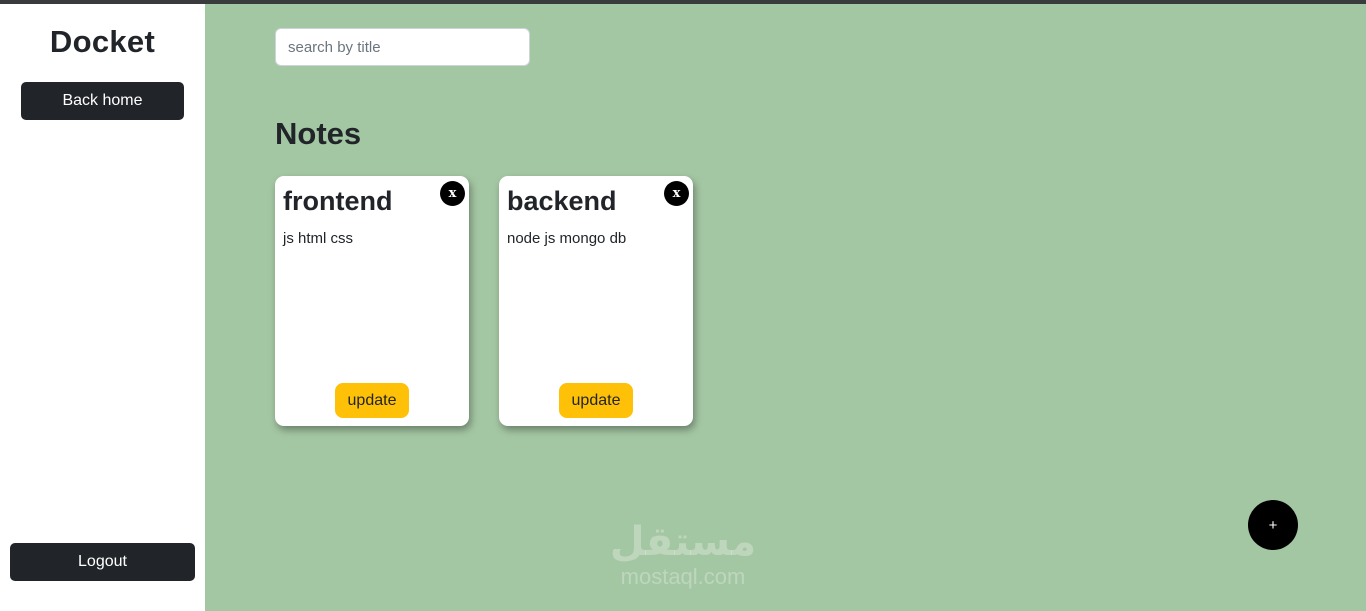 Image resolution: width=1366 pixels, height=611 pixels. Describe the element at coordinates (372, 301) in the screenshot. I see `note-card: frontend x js html css update` at that location.